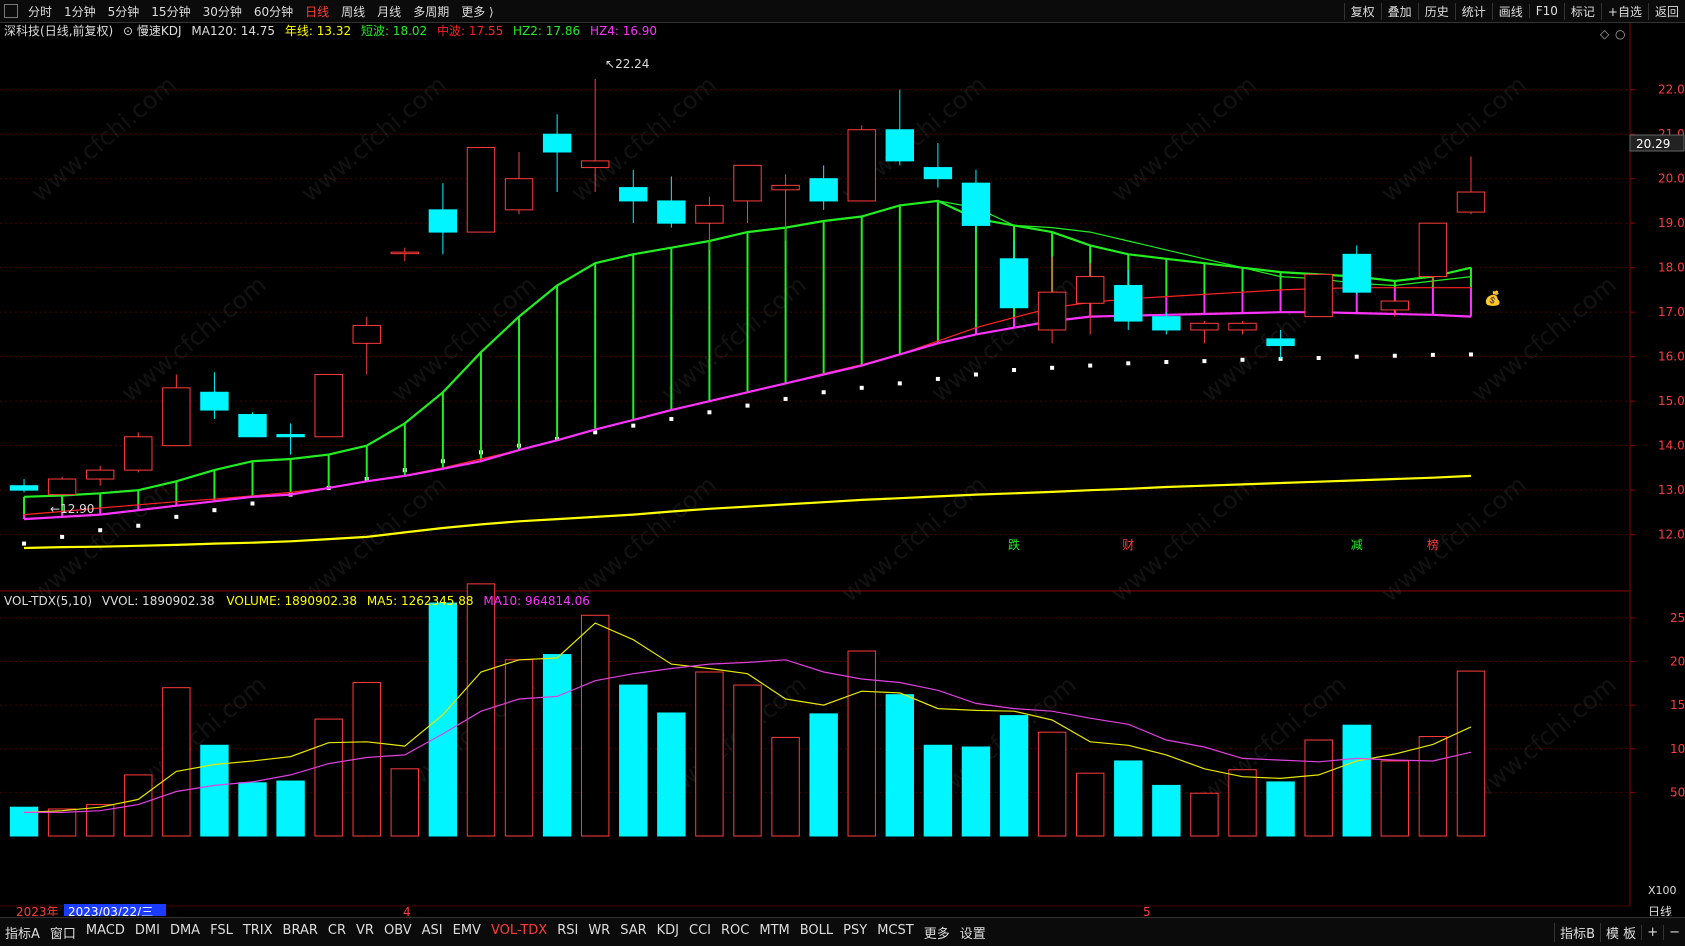  Describe the element at coordinates (668, 932) in the screenshot. I see `indicator-tab-kdj: KDJ` at that location.